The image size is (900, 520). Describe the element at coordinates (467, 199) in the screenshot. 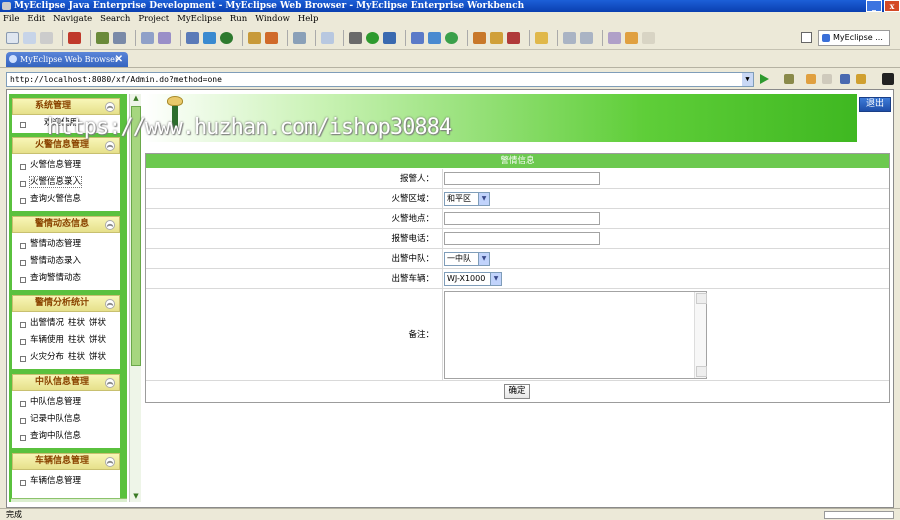

I see `area-select: 和平区 ▼` at that location.